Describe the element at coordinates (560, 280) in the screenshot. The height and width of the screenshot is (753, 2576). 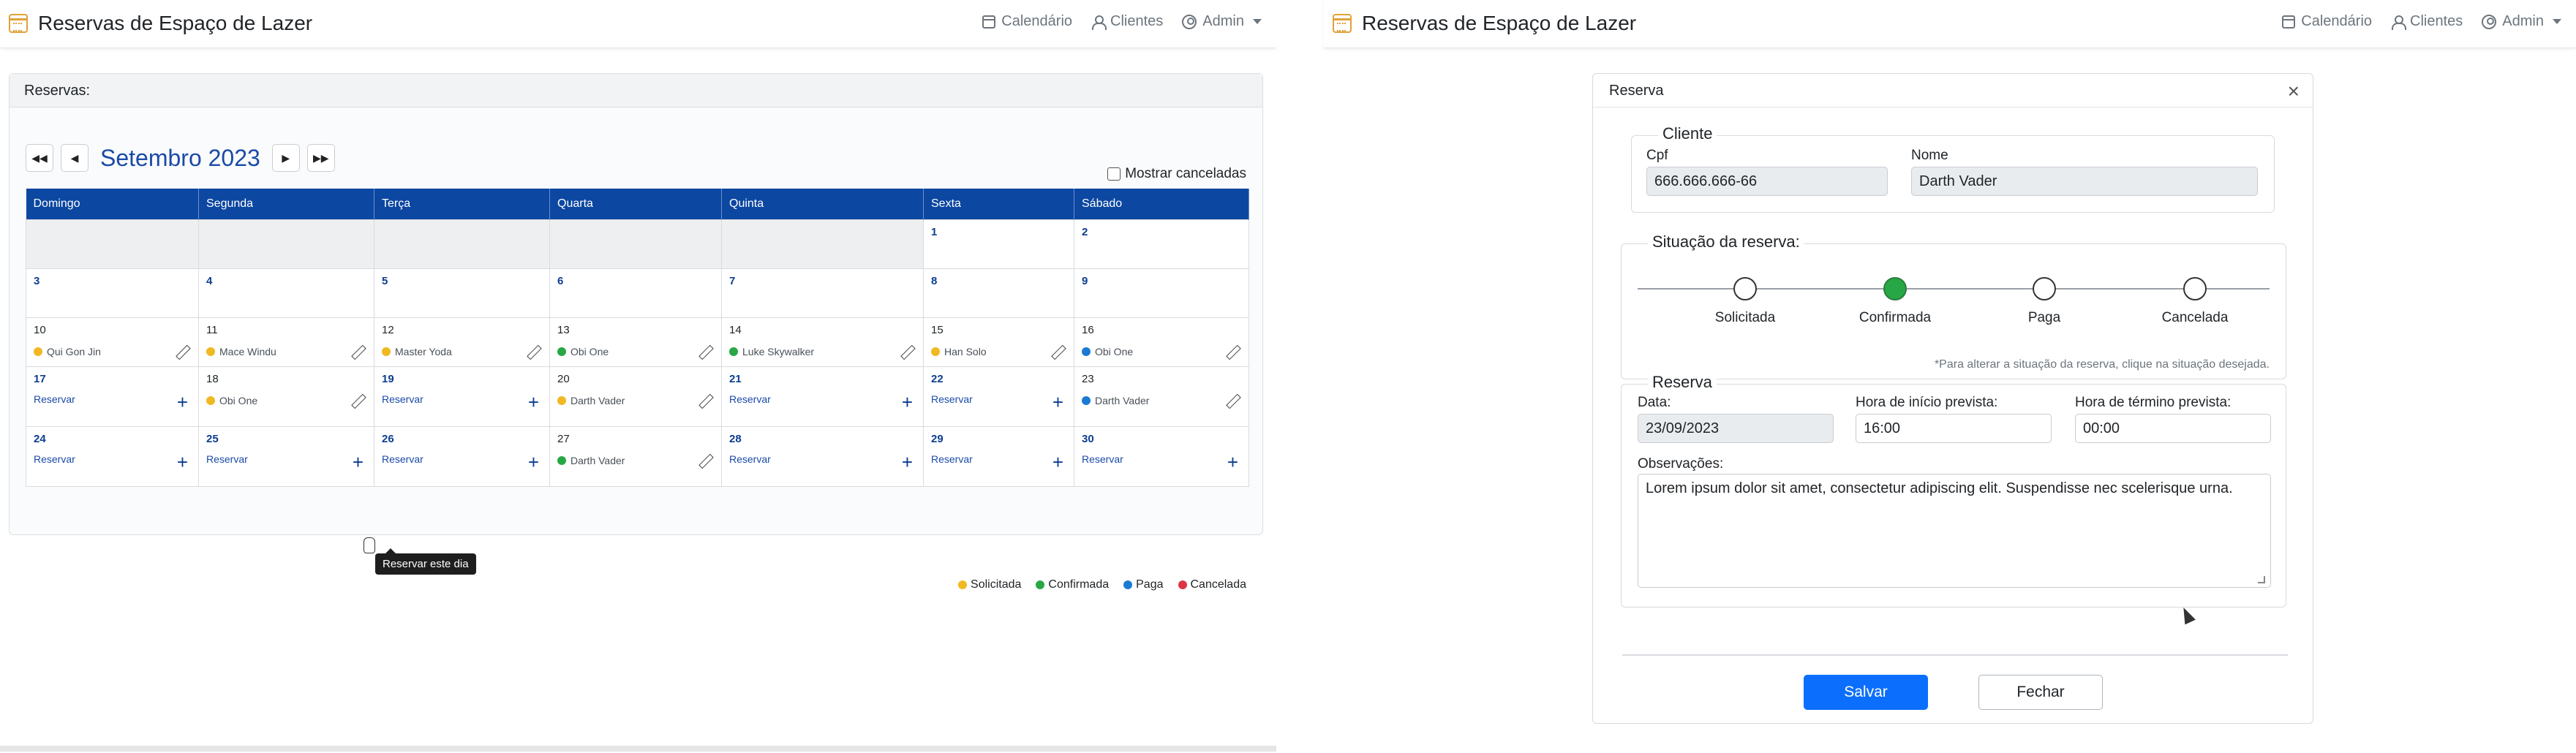
I see `day-number: 6` at that location.